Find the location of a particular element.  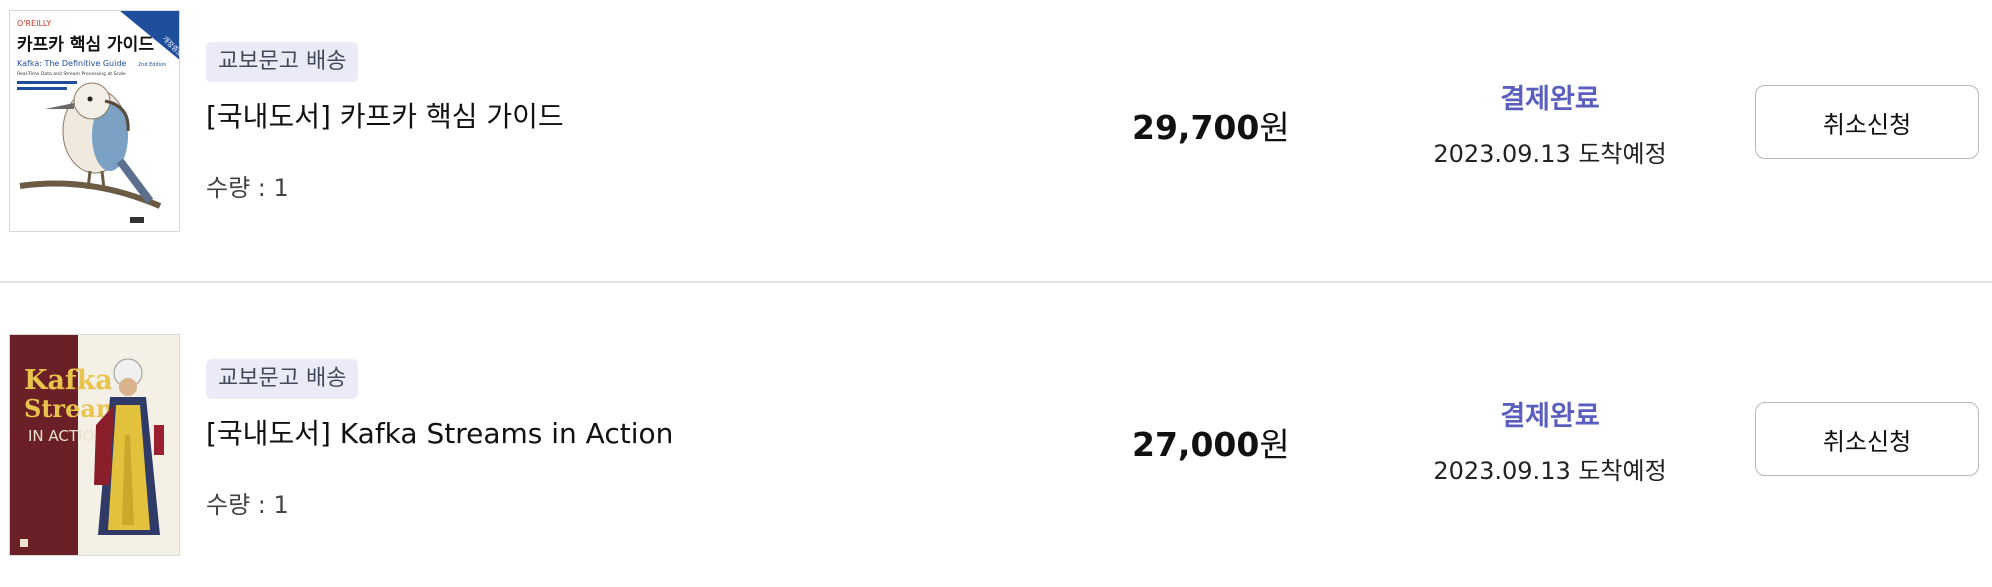

price: 29,700원 is located at coordinates (1211, 125).